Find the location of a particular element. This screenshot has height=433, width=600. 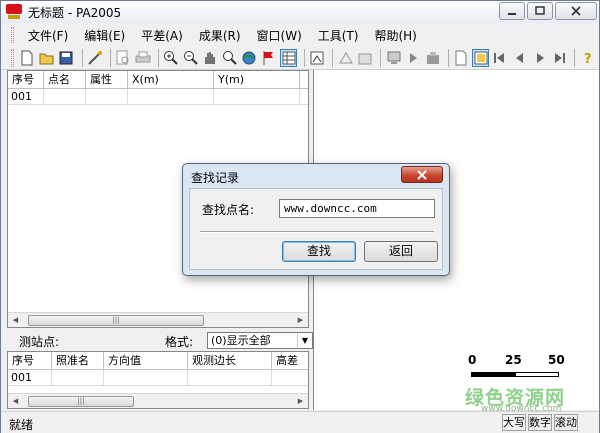

zoom-window-button is located at coordinates (230, 58).